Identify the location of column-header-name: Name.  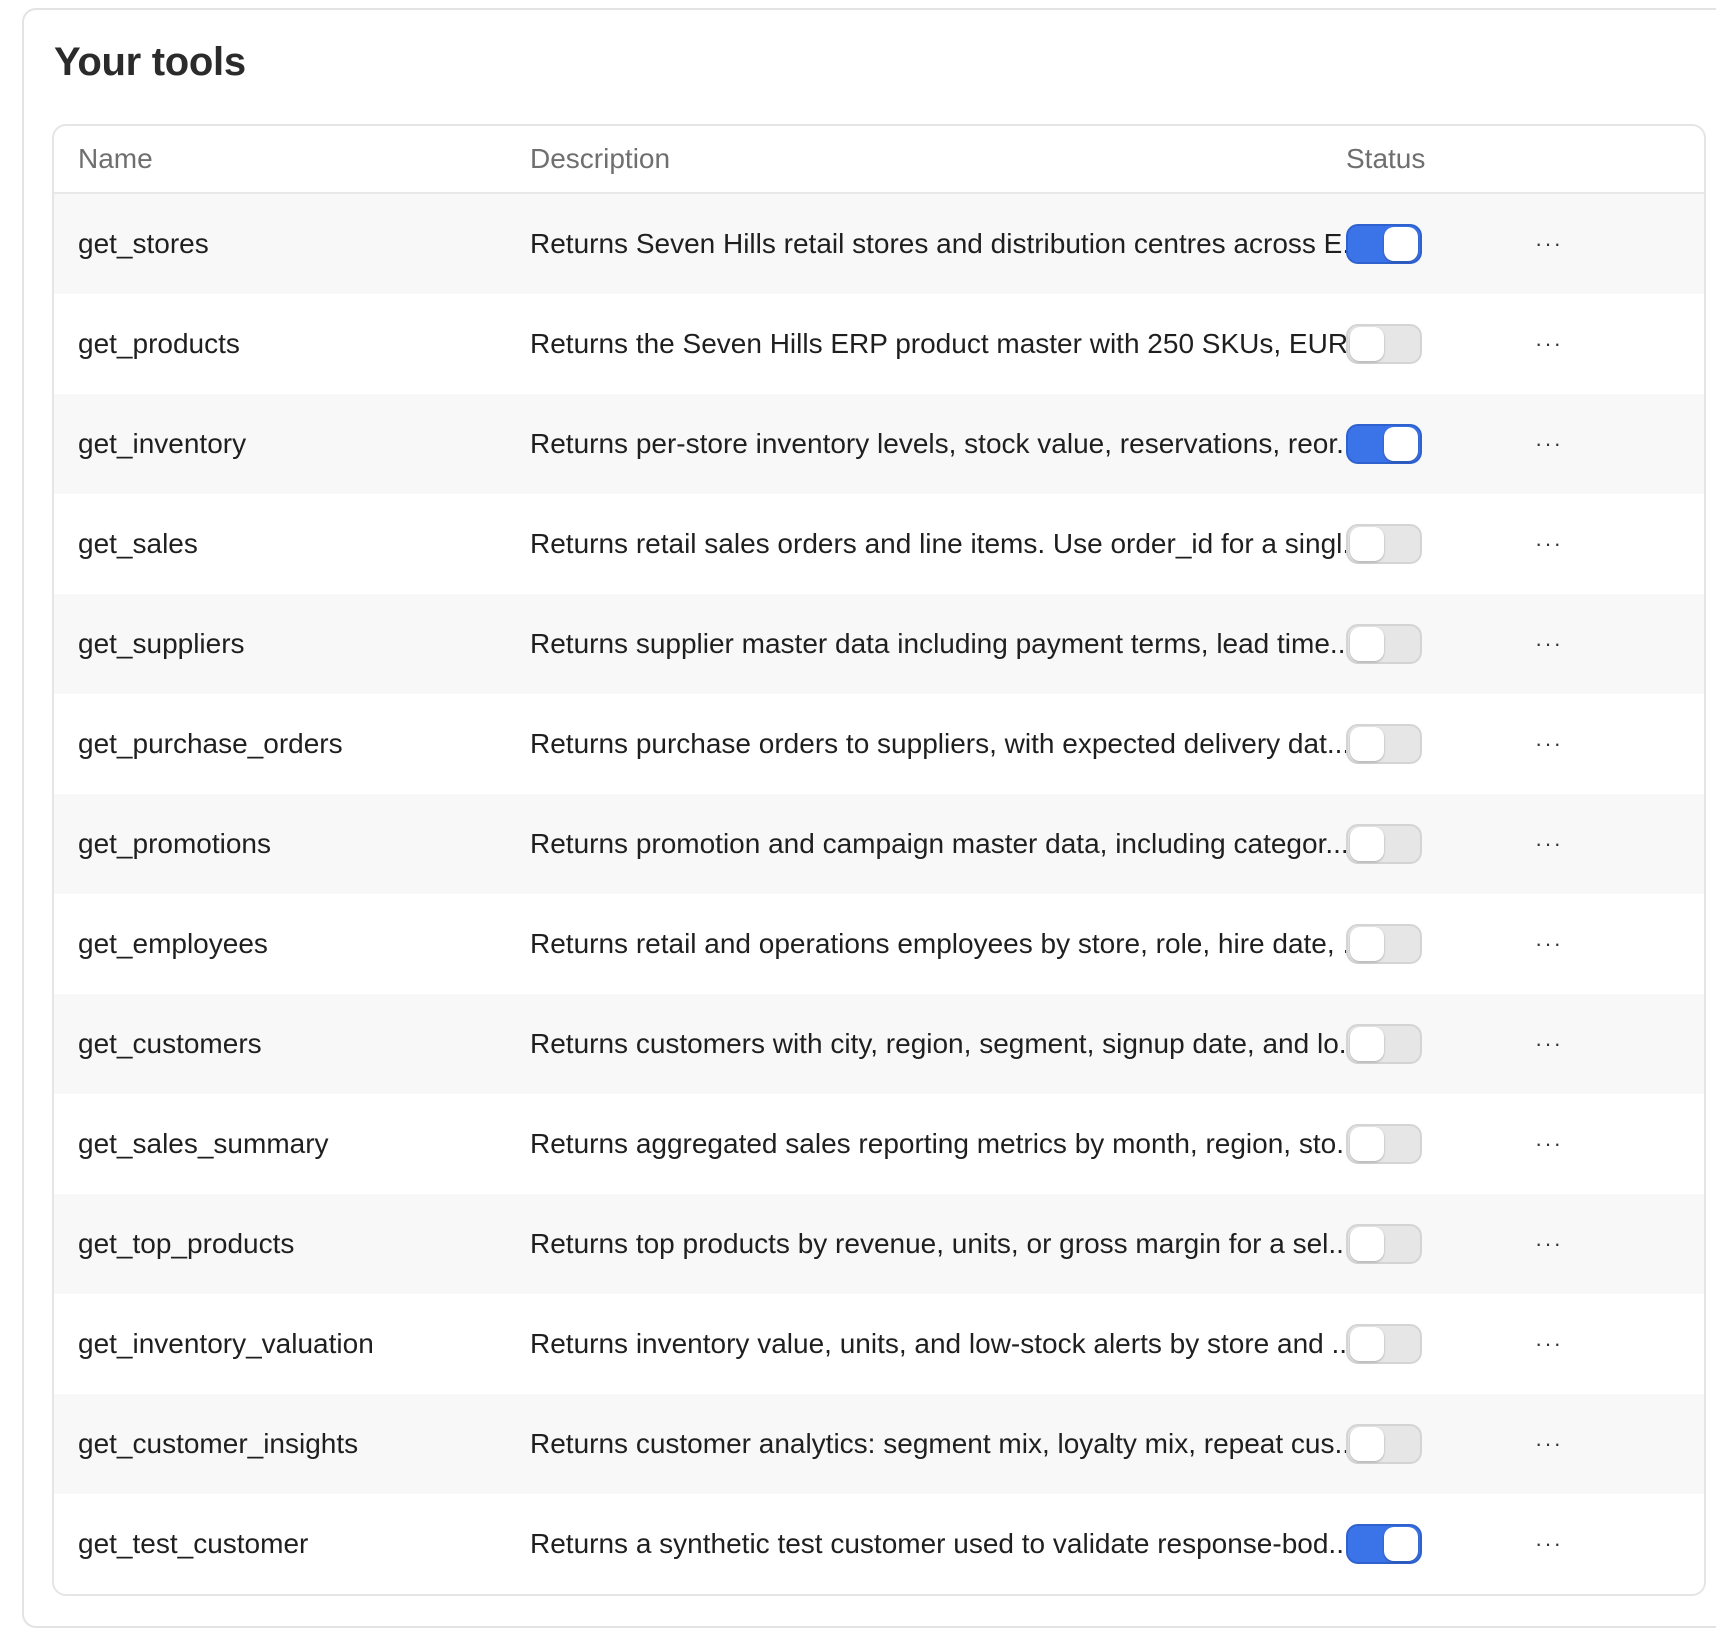
(115, 158).